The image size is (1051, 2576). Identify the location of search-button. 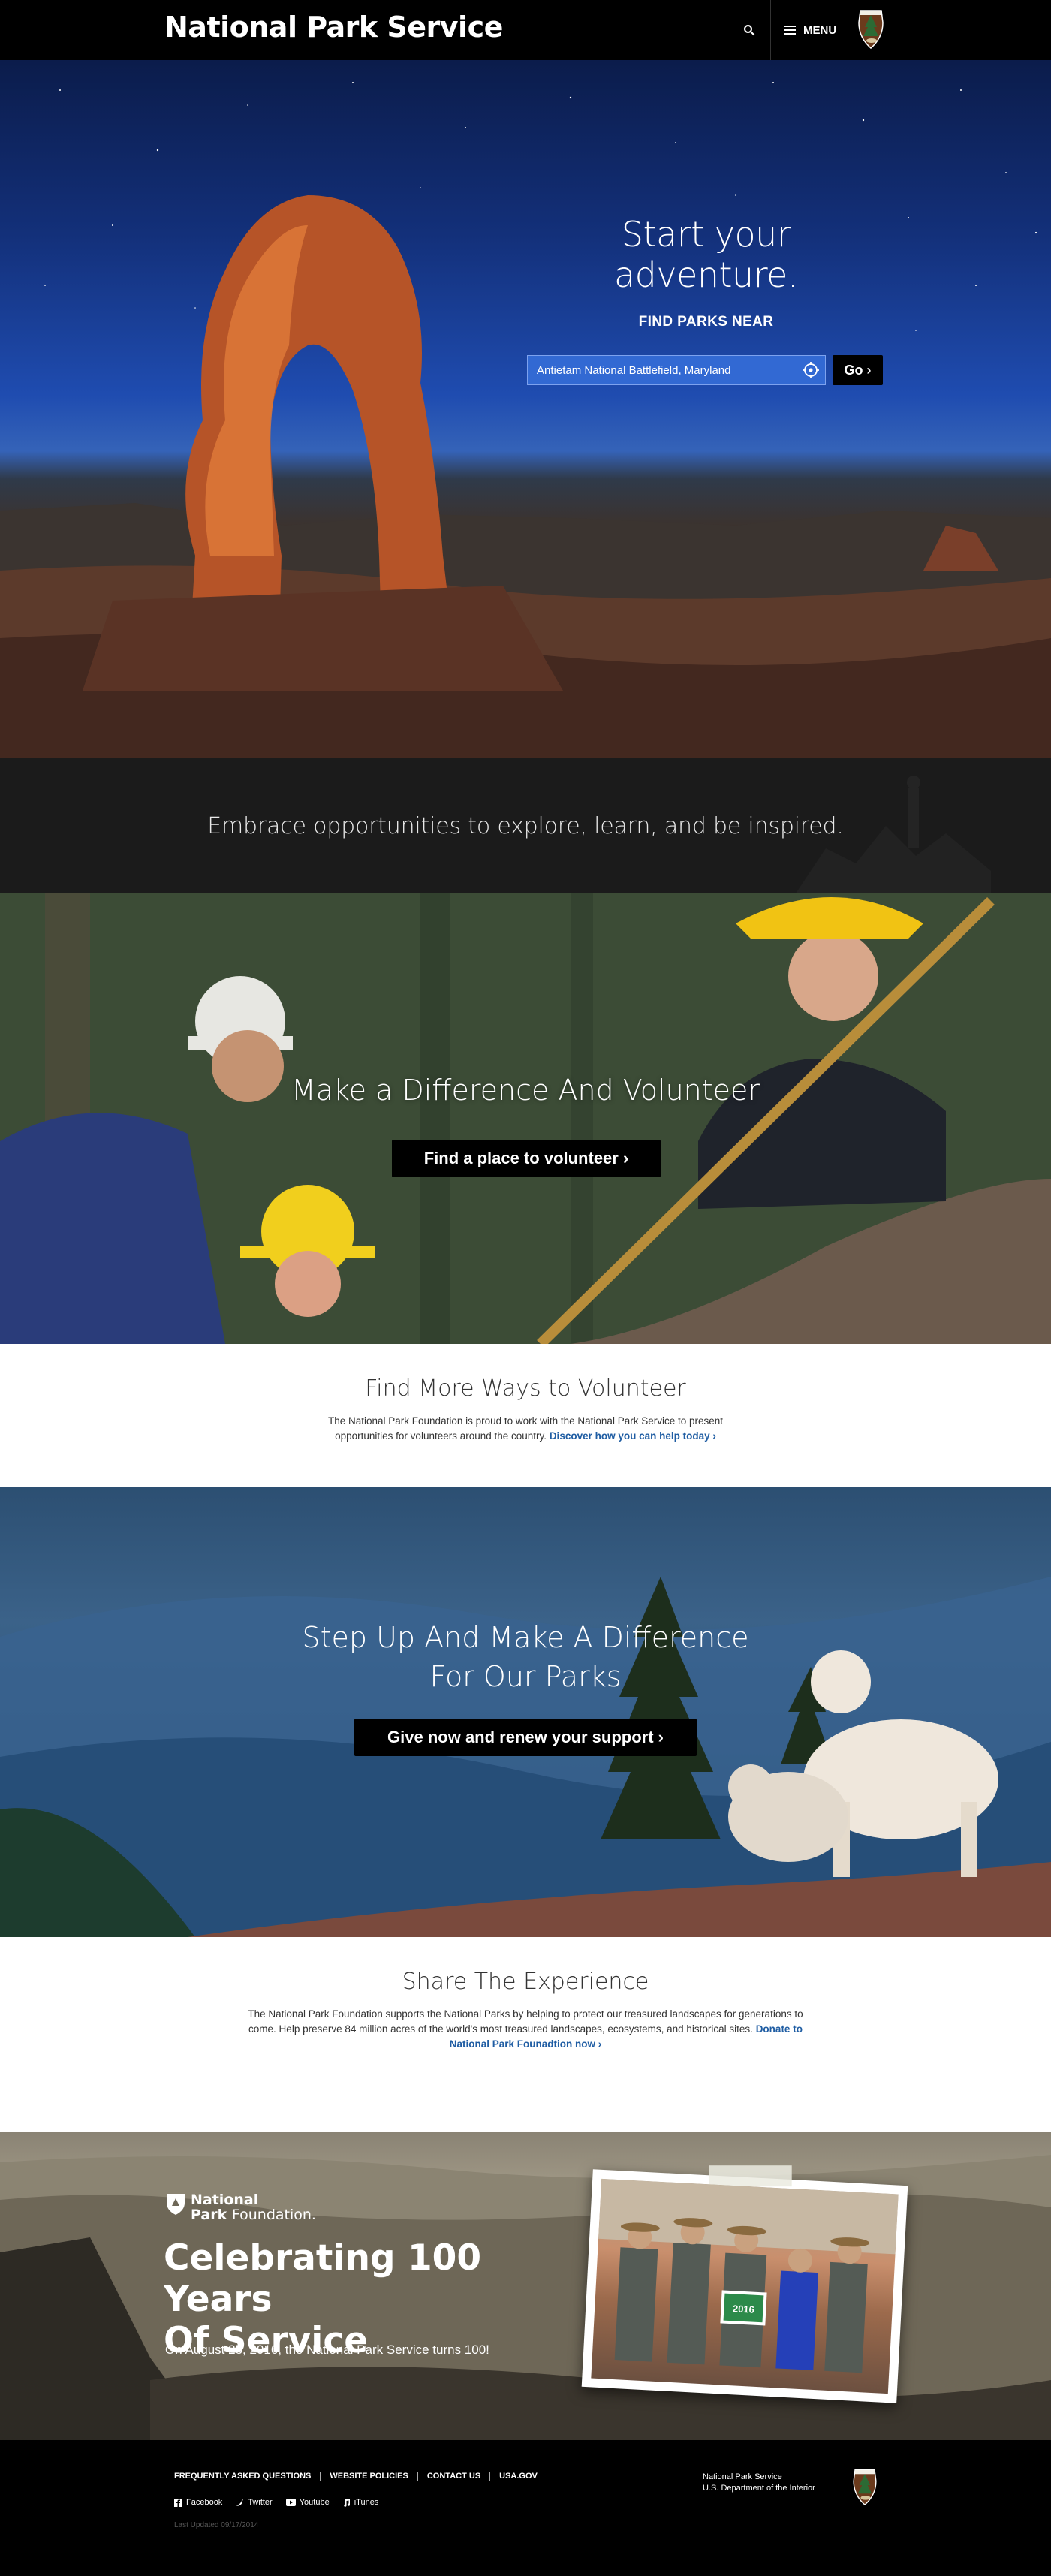
(749, 30).